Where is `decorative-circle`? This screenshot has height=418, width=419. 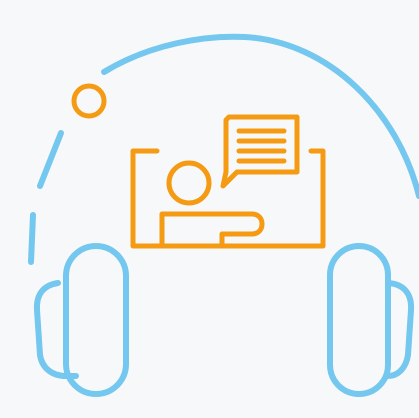 decorative-circle is located at coordinates (89, 101).